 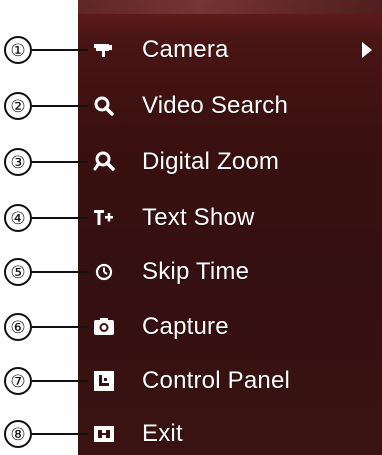 What do you see at coordinates (50, 164) in the screenshot?
I see `callout-3: ③` at bounding box center [50, 164].